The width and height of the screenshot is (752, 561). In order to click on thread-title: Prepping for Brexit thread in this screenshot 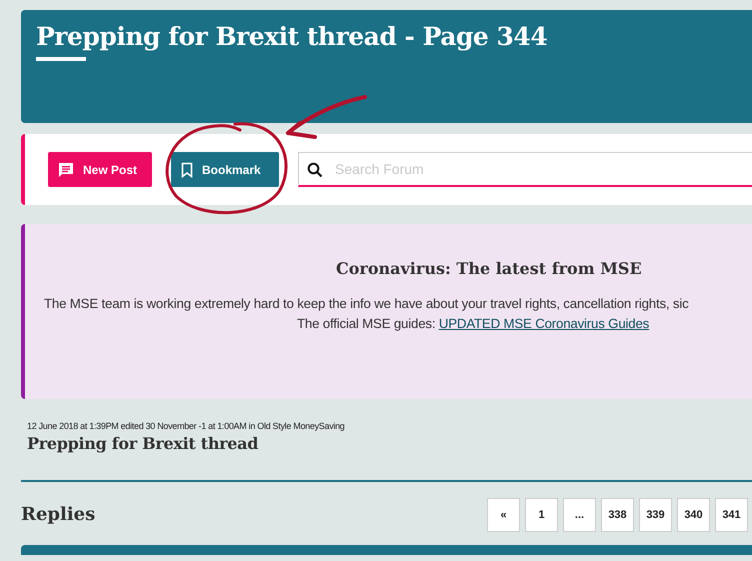, I will do `click(143, 443)`.